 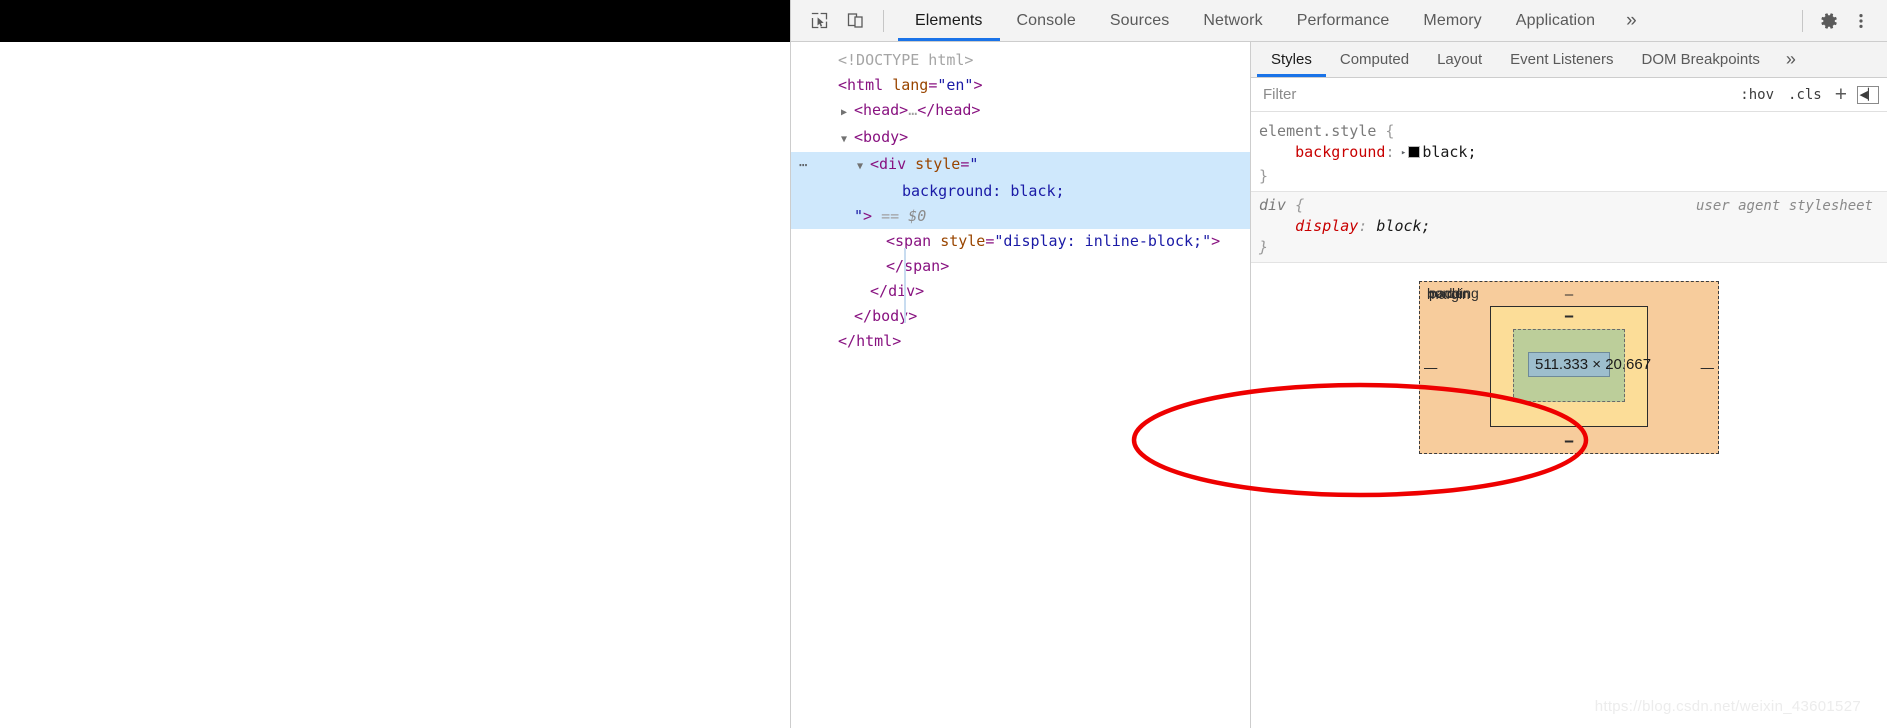 I want to click on padding-bottom-value: –, so click(x=1569, y=441).